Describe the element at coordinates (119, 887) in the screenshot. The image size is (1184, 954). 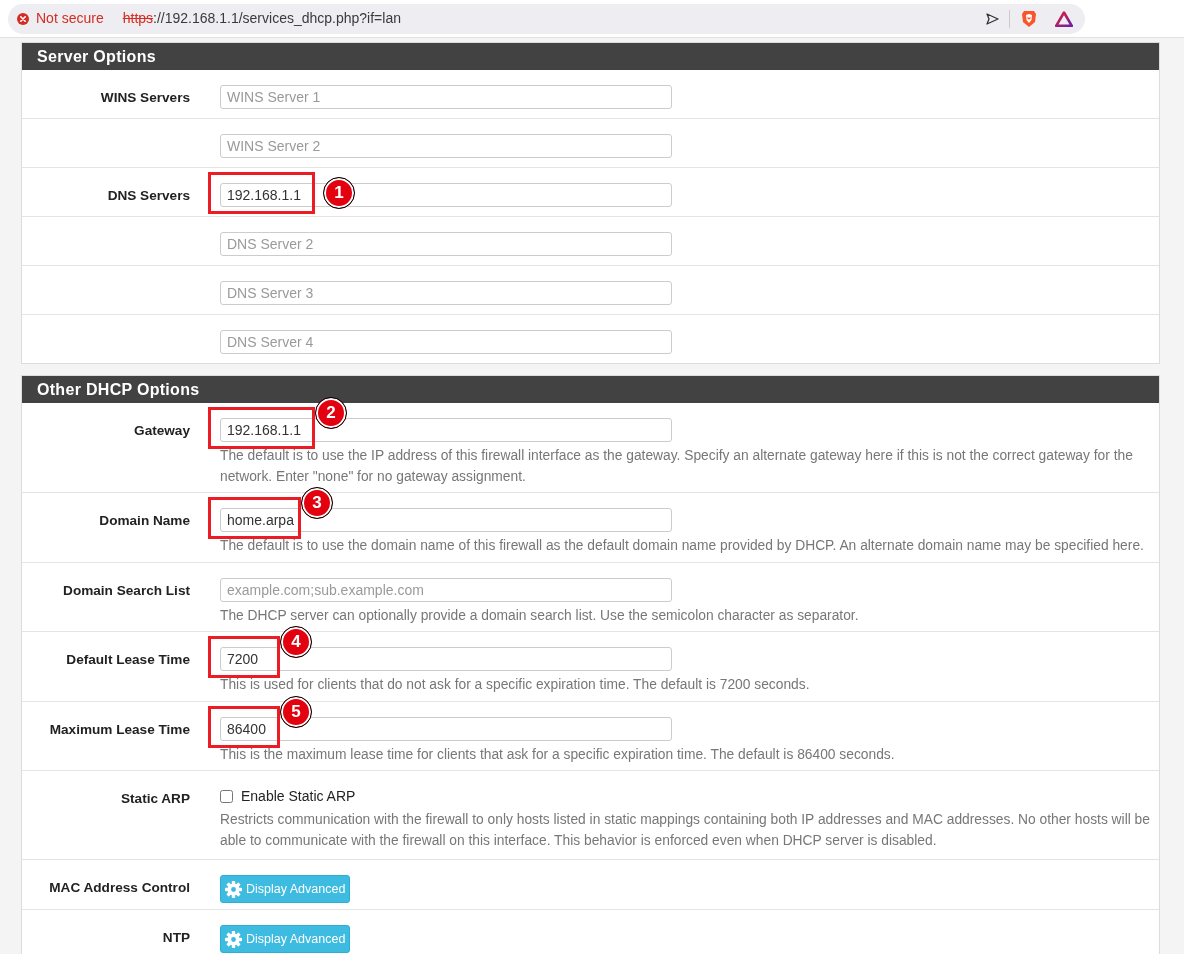
I see `field-label: MAC Address Control` at that location.